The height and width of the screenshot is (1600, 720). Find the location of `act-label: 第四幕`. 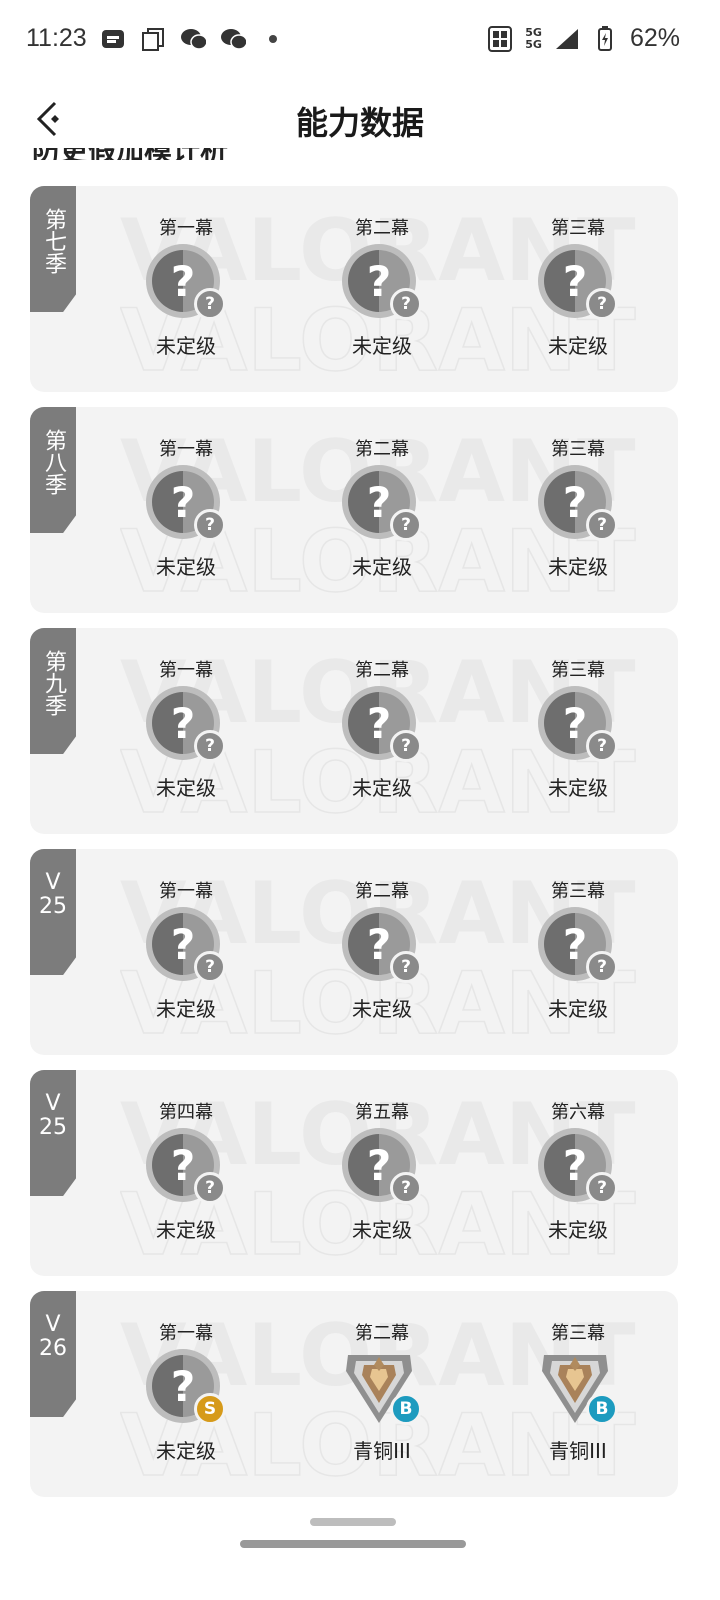

act-label: 第四幕 is located at coordinates (186, 1112).